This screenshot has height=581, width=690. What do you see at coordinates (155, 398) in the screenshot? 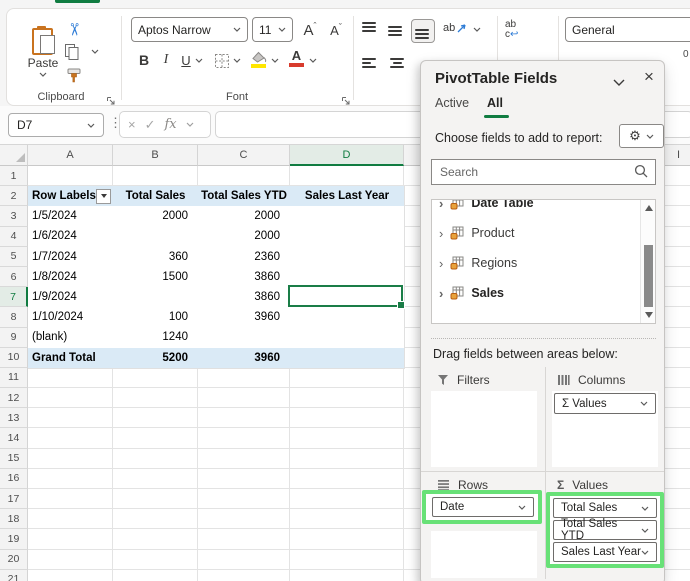
I see `cell-B12` at bounding box center [155, 398].